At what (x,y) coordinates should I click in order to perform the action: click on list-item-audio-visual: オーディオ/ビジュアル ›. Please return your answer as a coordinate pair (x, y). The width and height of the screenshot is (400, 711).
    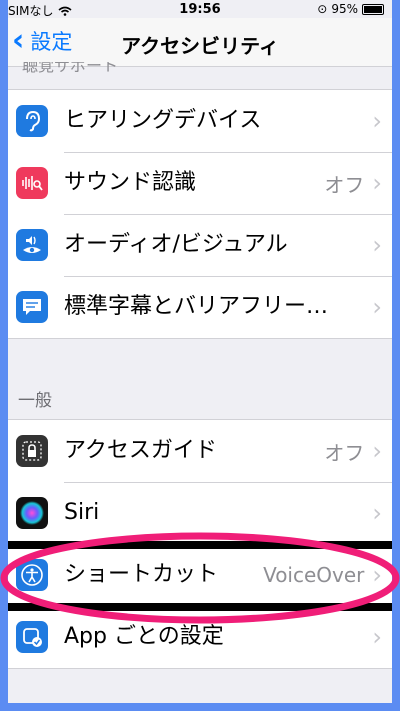
    Looking at the image, I should click on (200, 245).